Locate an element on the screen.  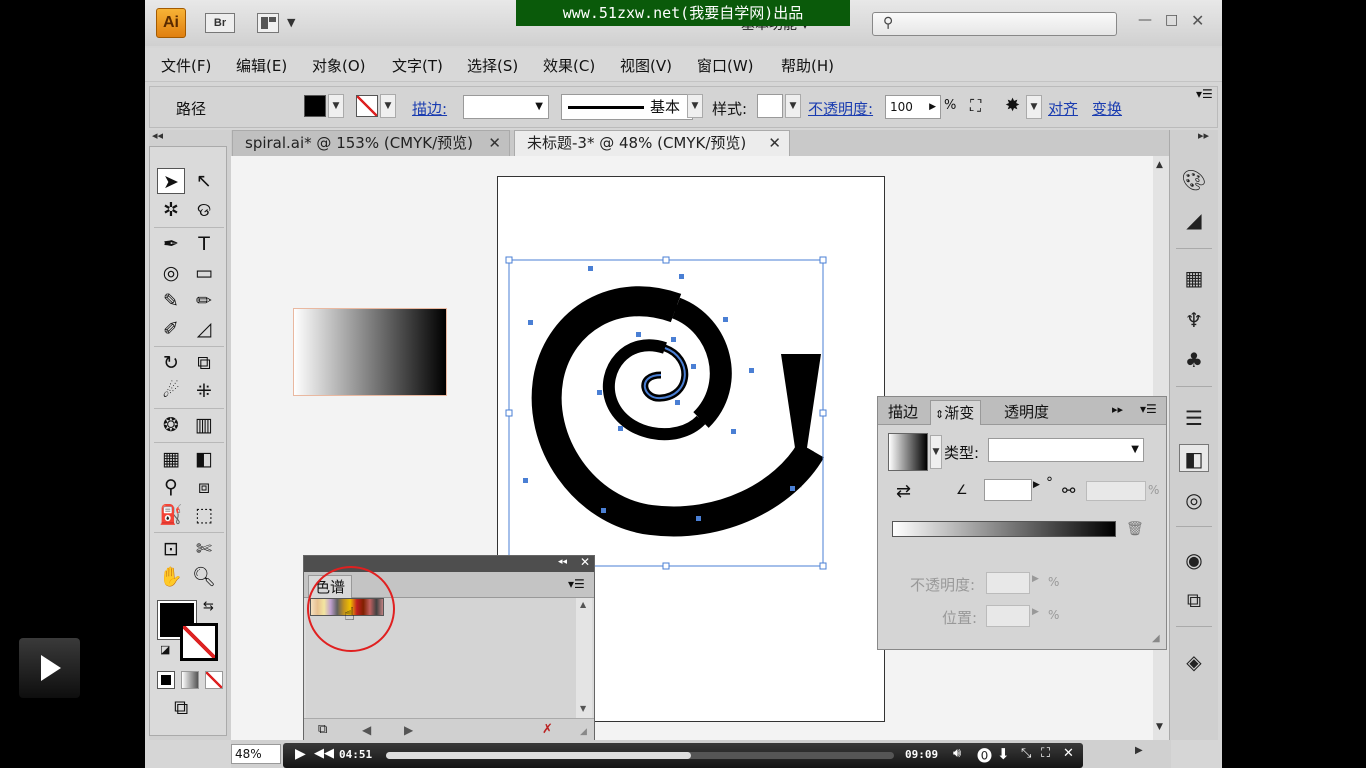
selection-tool-icon: ➤ is located at coordinates (171, 181).